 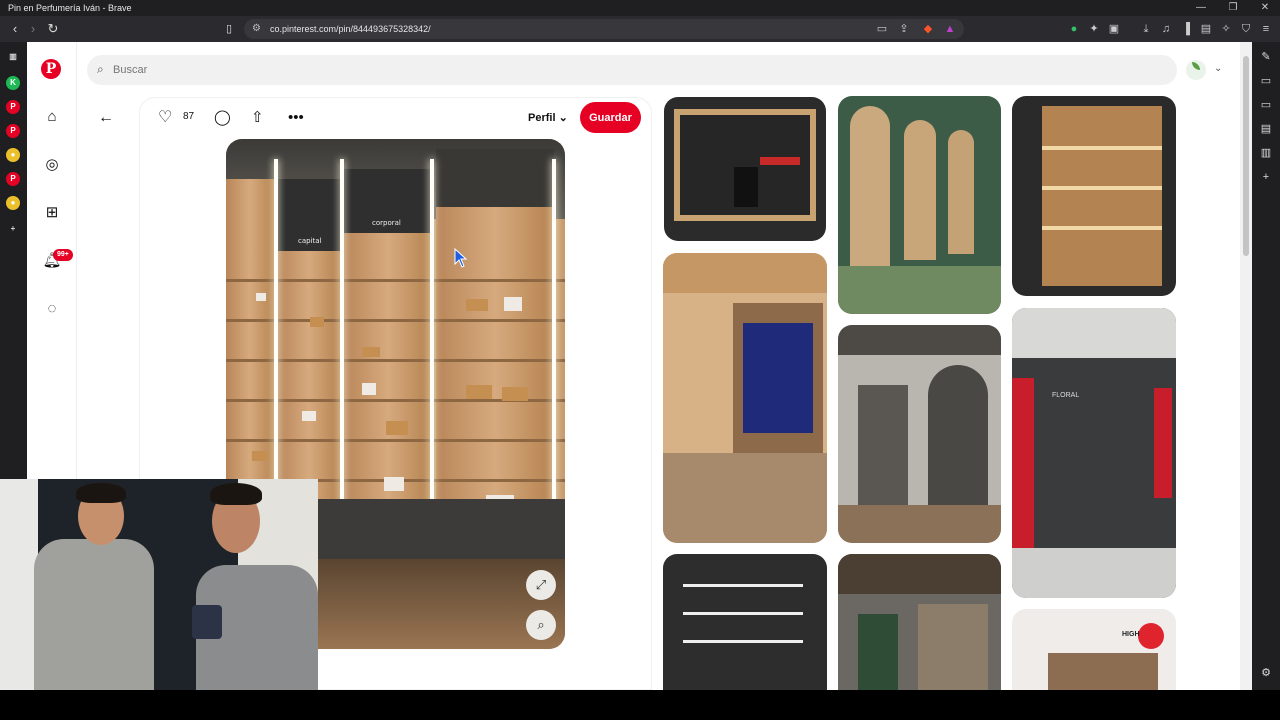 What do you see at coordinates (236, 494) in the screenshot?
I see `person-right-hair` at bounding box center [236, 494].